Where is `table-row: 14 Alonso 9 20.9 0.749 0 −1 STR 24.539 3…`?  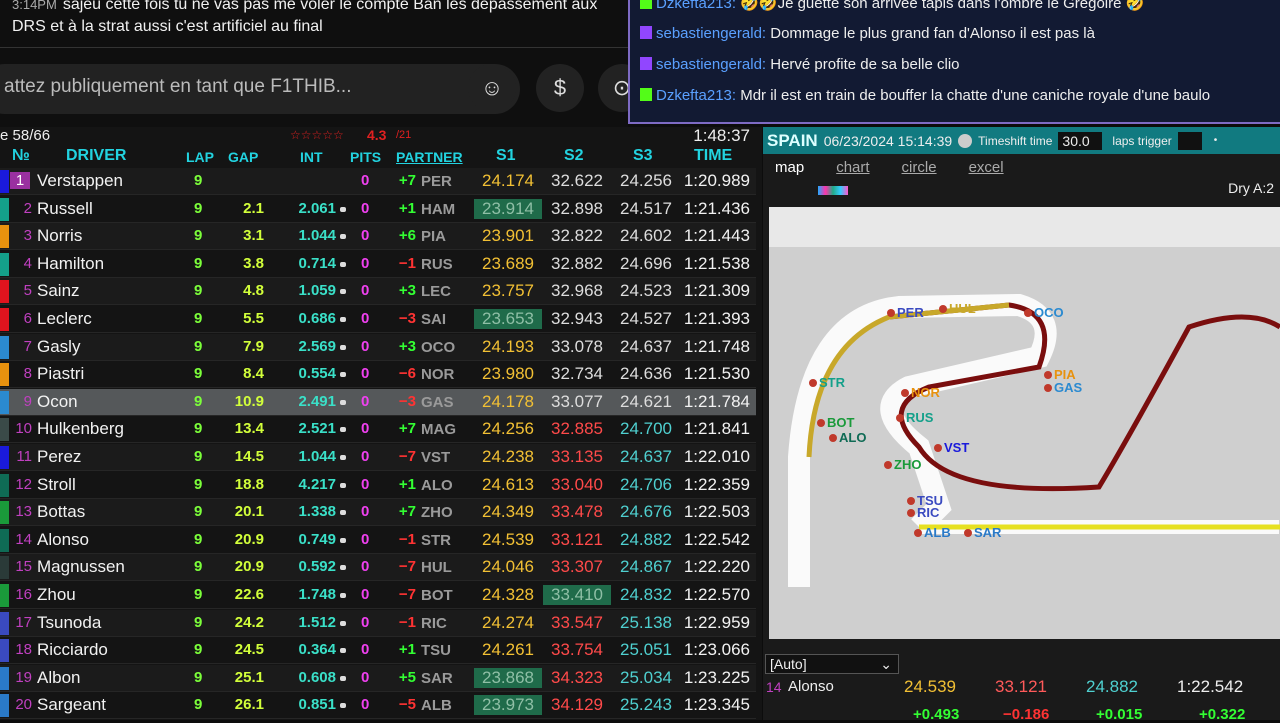
table-row: 14 Alonso 9 20.9 0.749 0 −1 STR 24.539 3… is located at coordinates (378, 540).